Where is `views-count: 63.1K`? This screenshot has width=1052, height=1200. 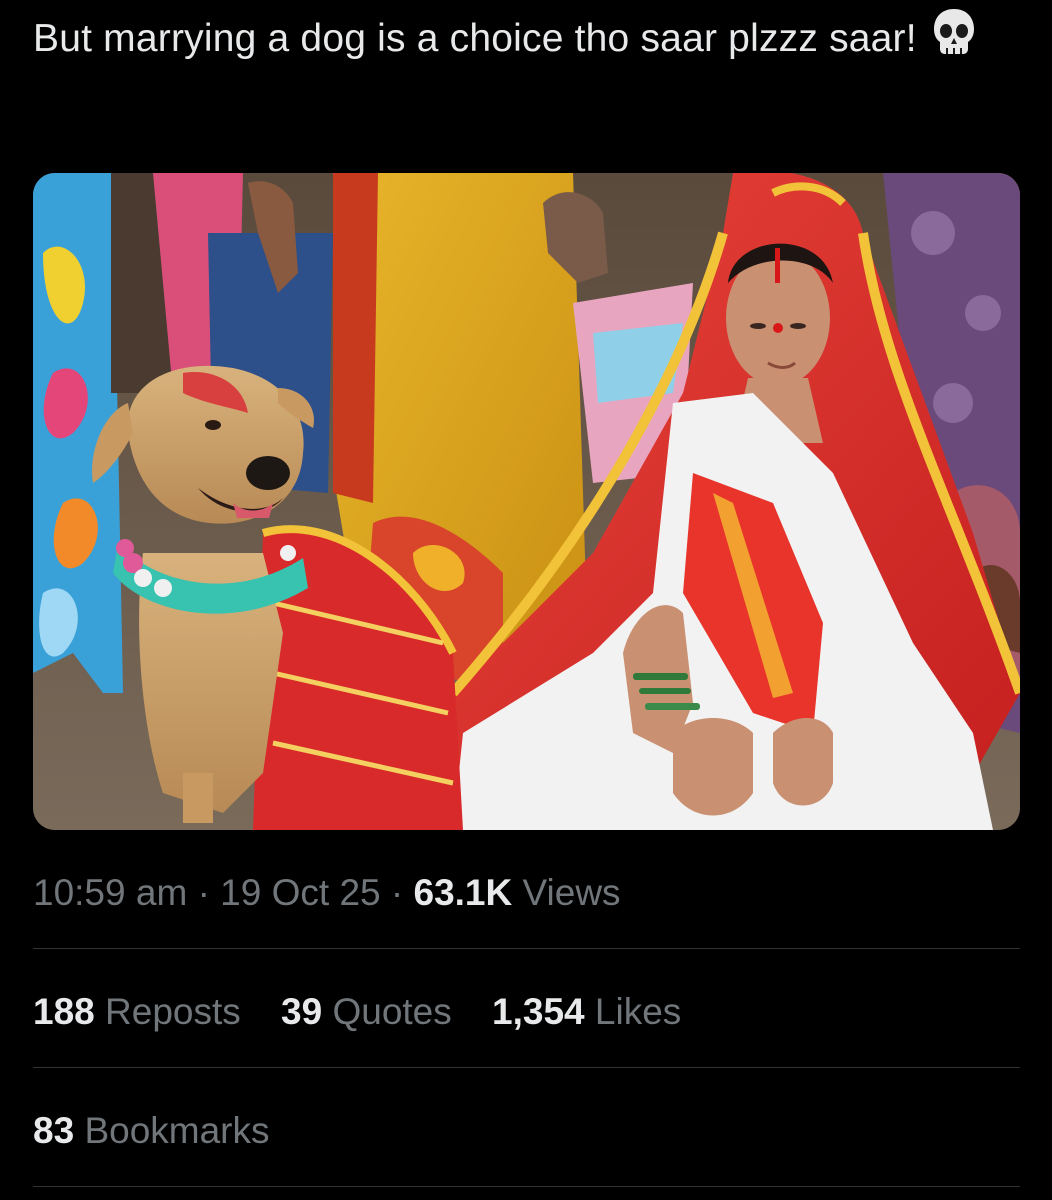 views-count: 63.1K is located at coordinates (463, 892).